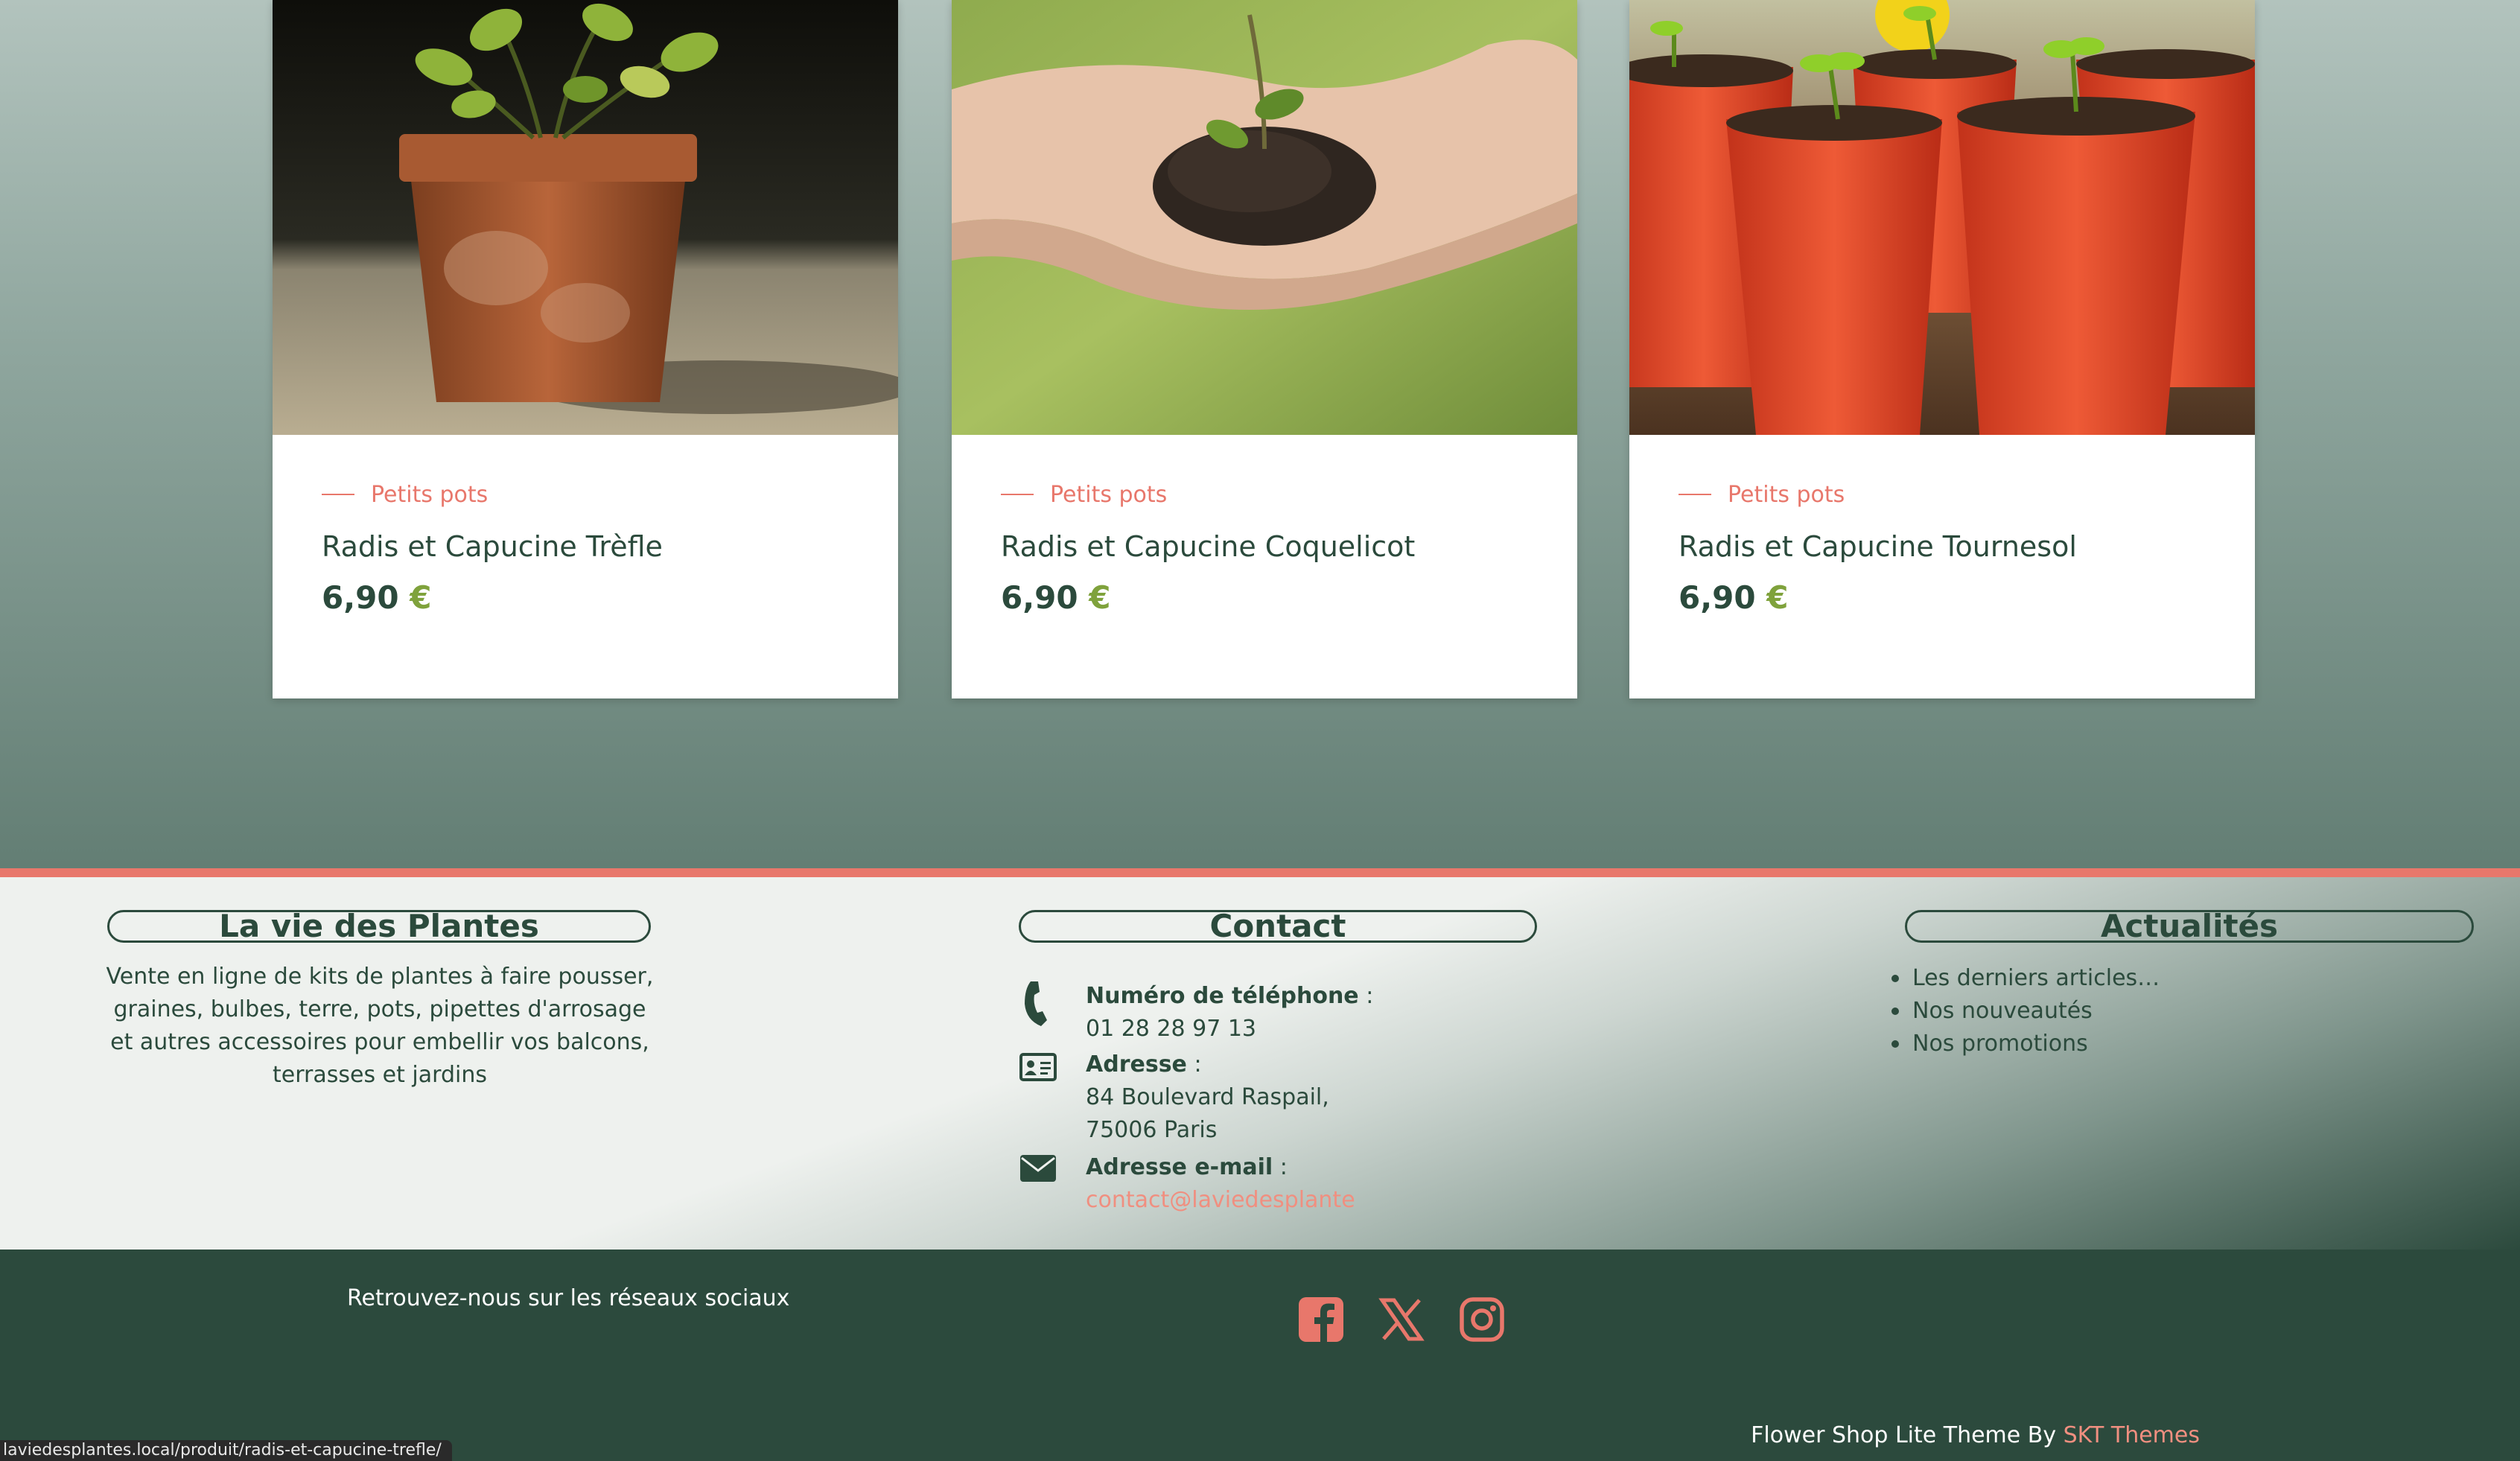  Describe the element at coordinates (379, 926) in the screenshot. I see `about-widget-title: La vie des Plantes` at that location.